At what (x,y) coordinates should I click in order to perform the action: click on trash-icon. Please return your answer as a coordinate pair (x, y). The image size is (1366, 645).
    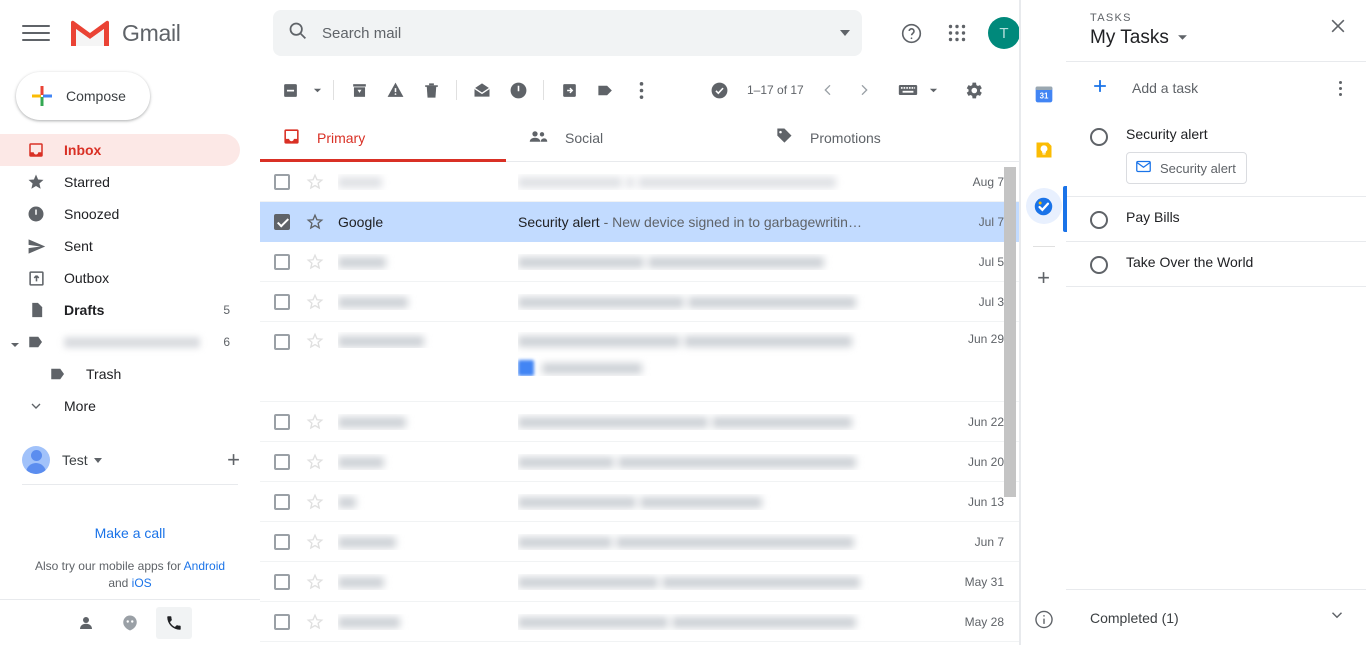
    Looking at the image, I should click on (431, 90).